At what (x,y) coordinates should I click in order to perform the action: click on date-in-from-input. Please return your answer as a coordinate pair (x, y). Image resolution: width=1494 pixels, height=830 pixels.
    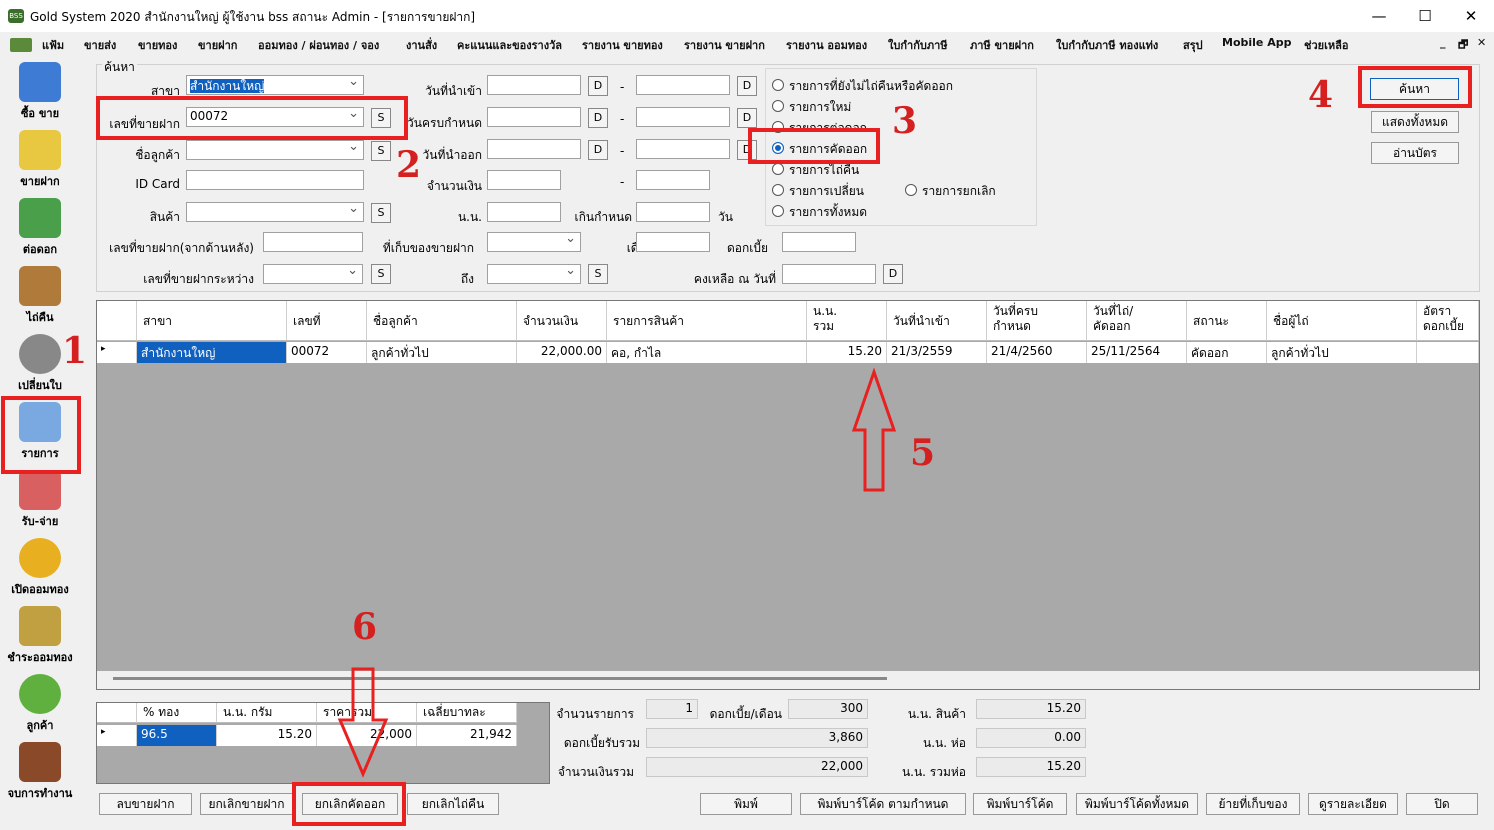
    Looking at the image, I should click on (534, 85).